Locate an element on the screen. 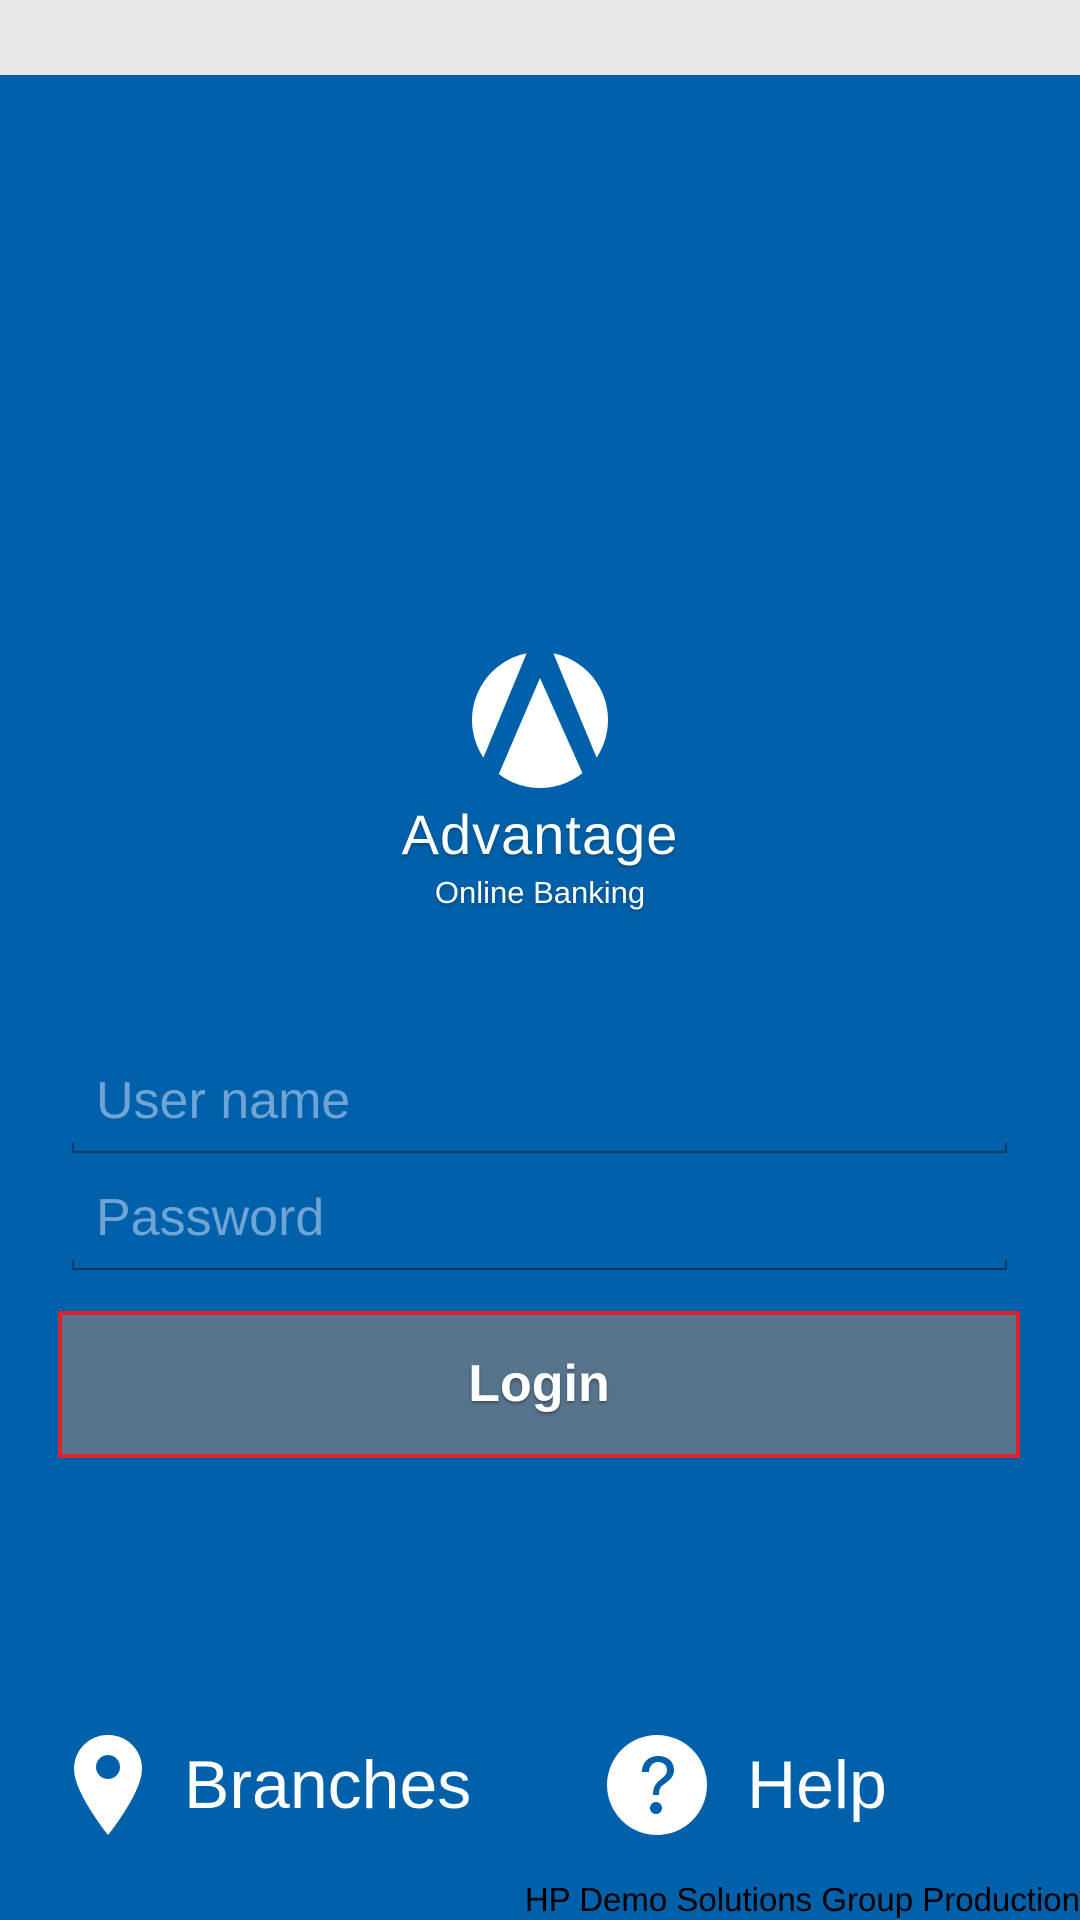 This screenshot has height=1920, width=1080. help-link: Help is located at coordinates (747, 1785).